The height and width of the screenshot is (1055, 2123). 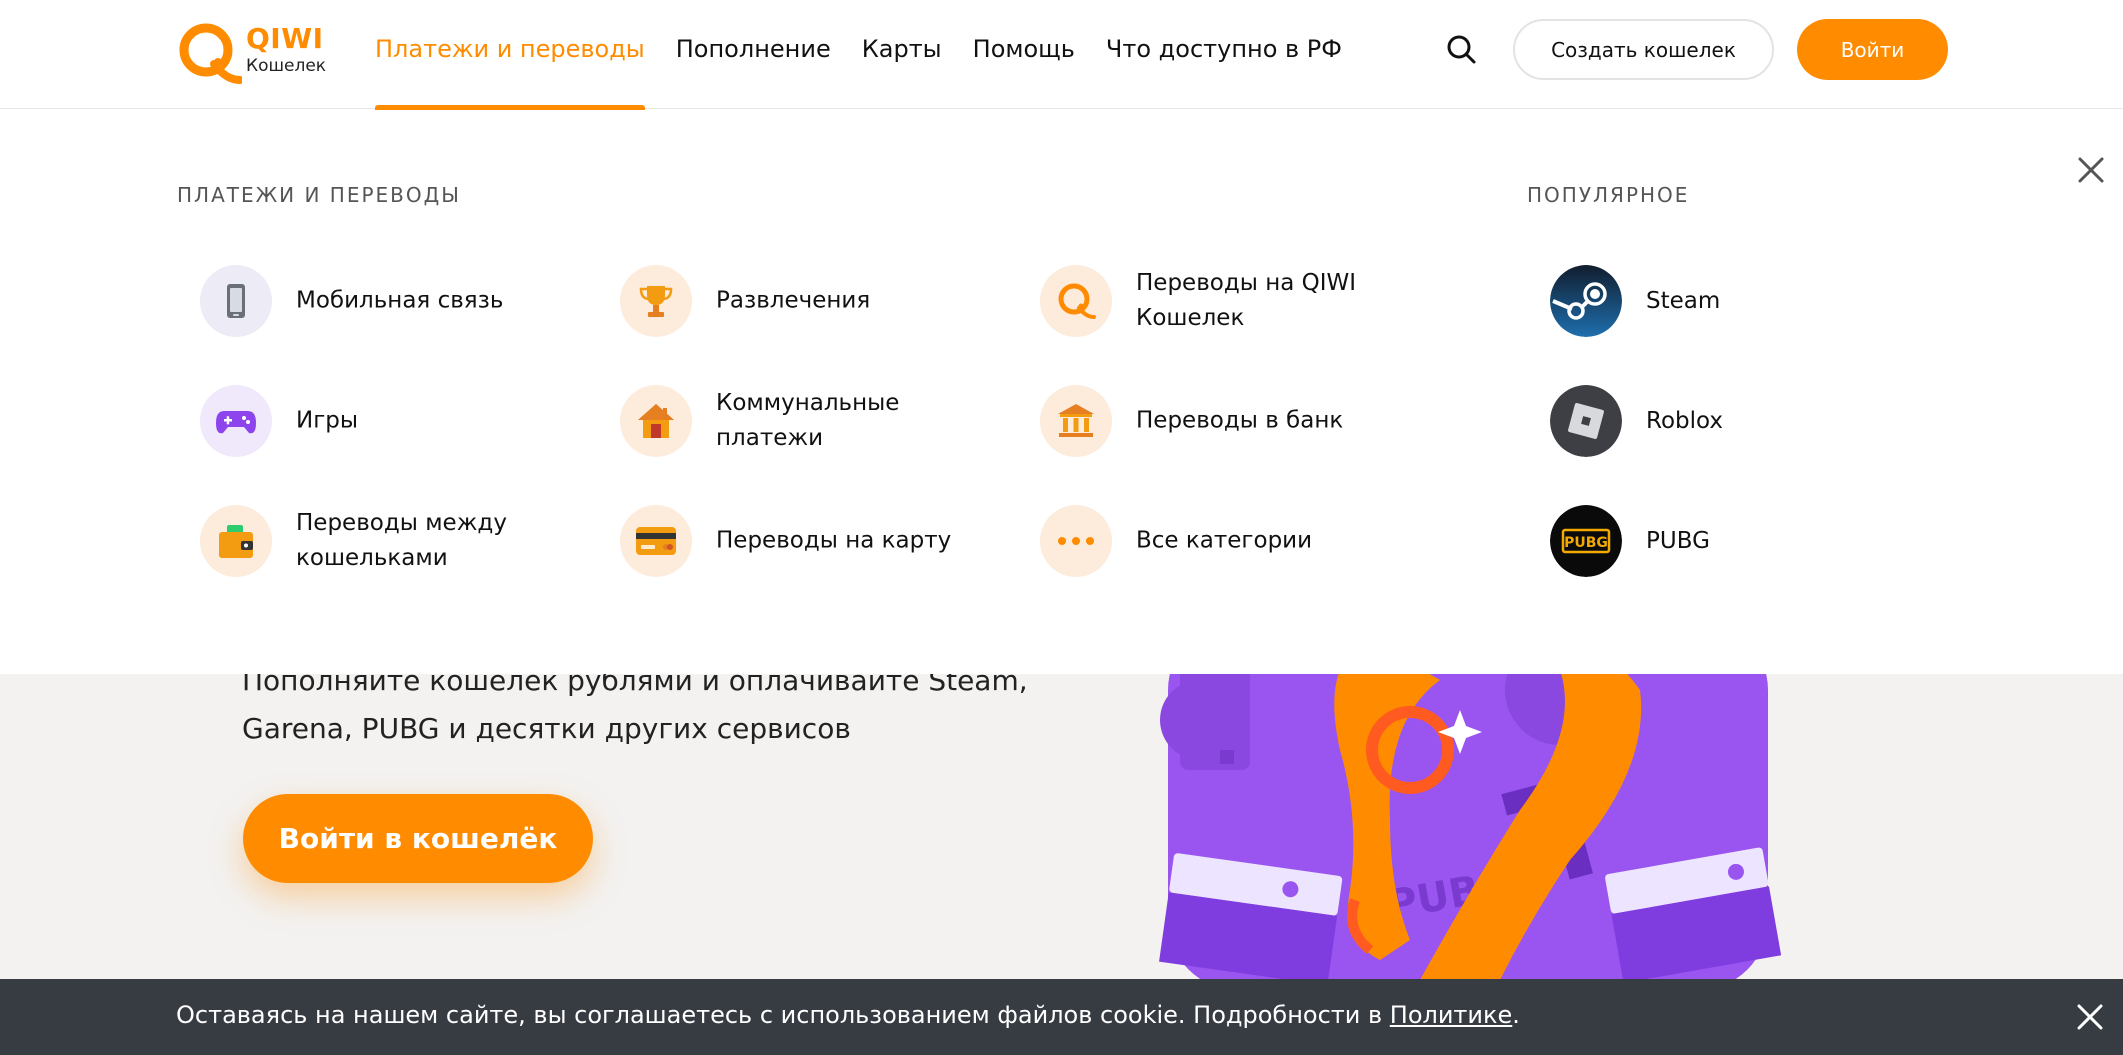 I want to click on section-title-popular: ПОПУЛЯРНОЕ, so click(x=1608, y=195).